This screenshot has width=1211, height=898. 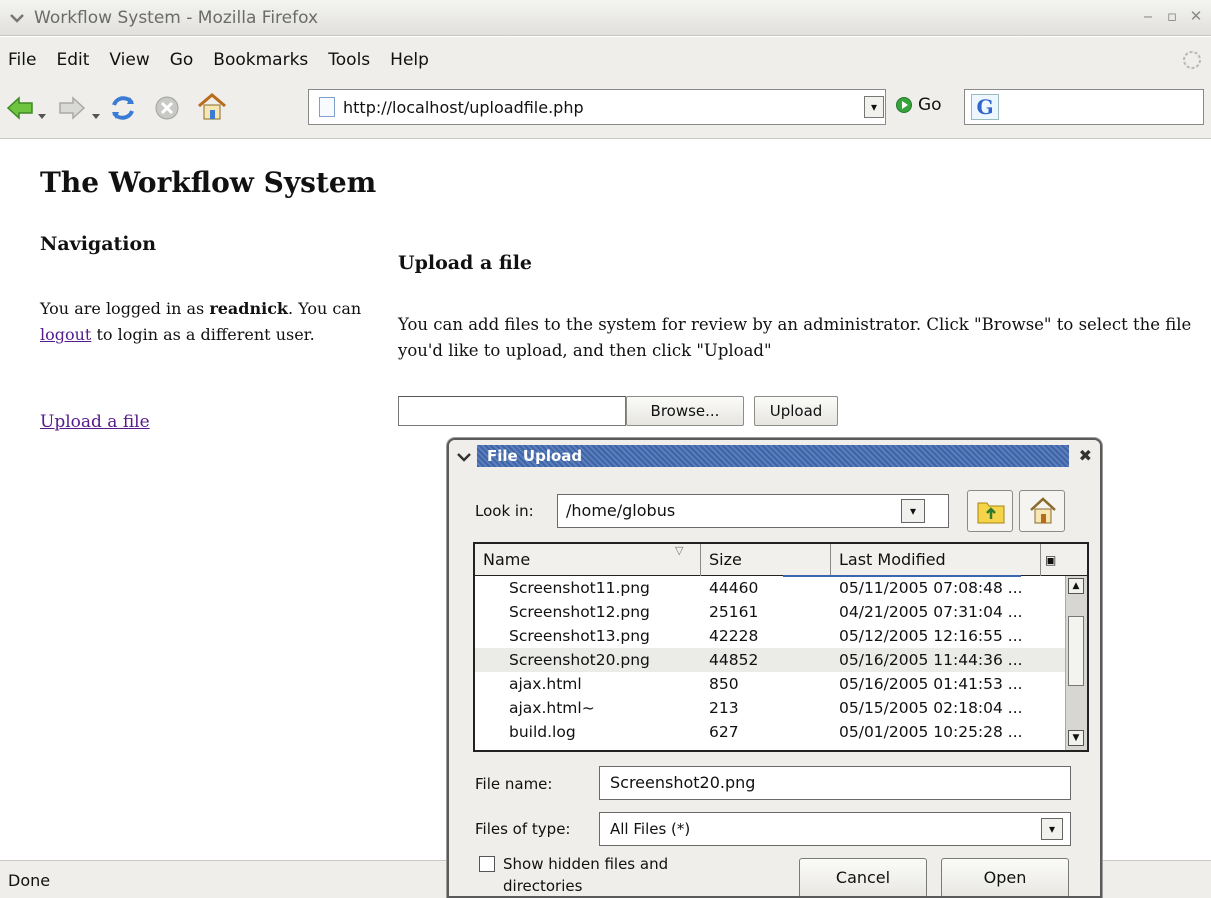 I want to click on open-button: Open, so click(x=1005, y=877).